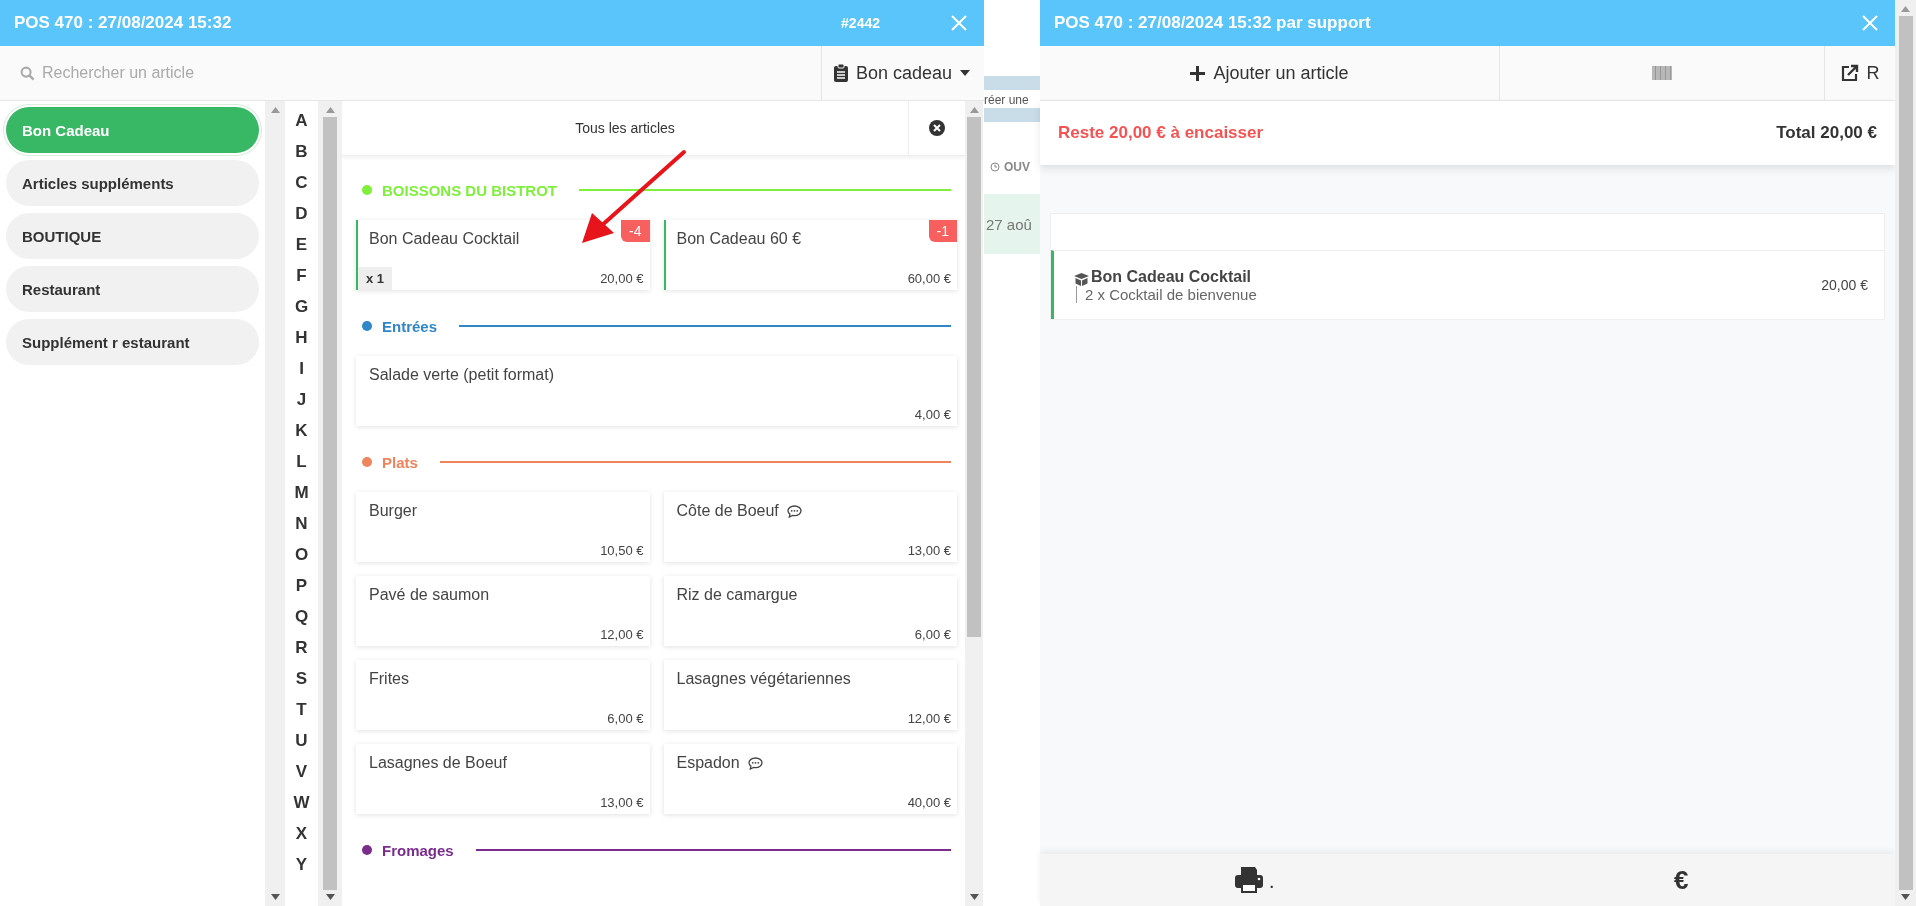  I want to click on button-text: réer une, so click(1006, 100).